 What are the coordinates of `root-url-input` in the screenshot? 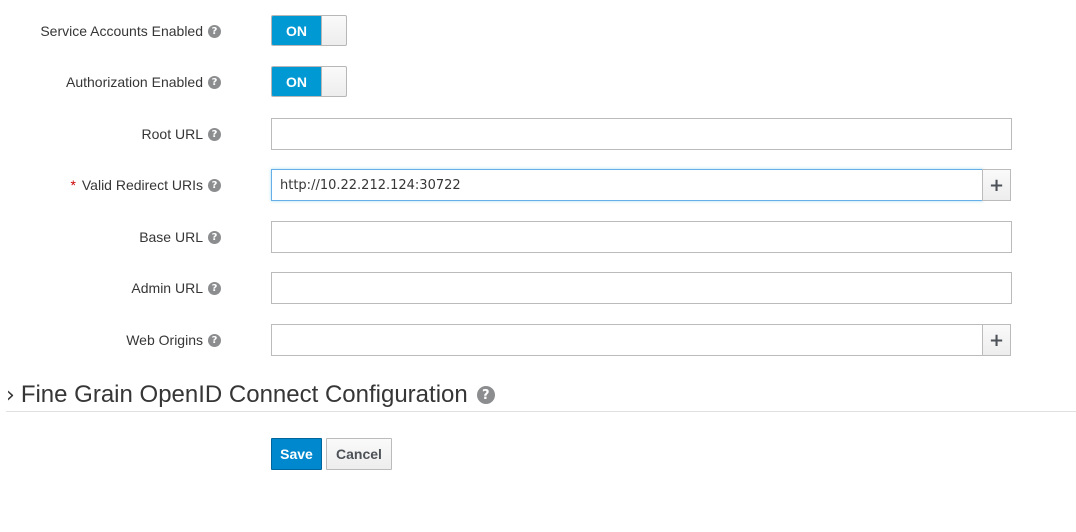 It's located at (641, 134).